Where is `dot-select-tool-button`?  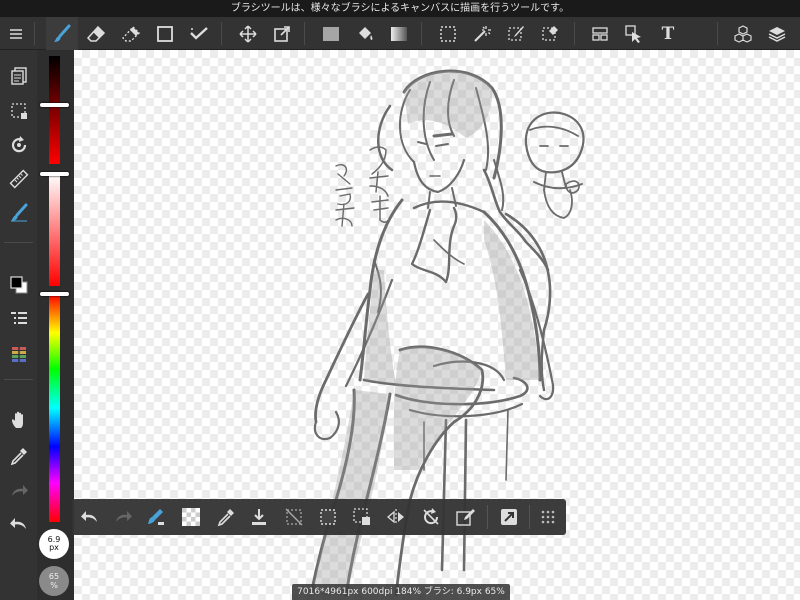 dot-select-tool-button is located at coordinates (199, 33).